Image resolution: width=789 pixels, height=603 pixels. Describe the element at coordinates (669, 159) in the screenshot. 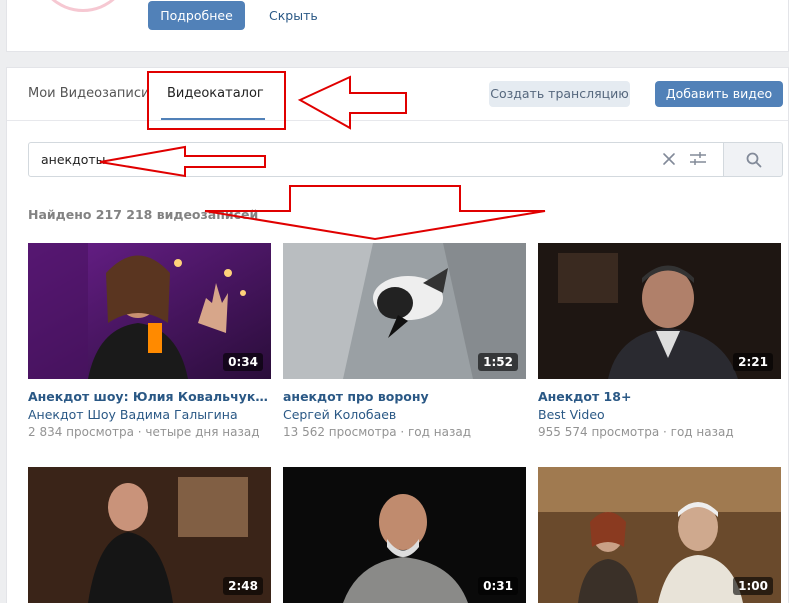

I see `clear-icon` at that location.